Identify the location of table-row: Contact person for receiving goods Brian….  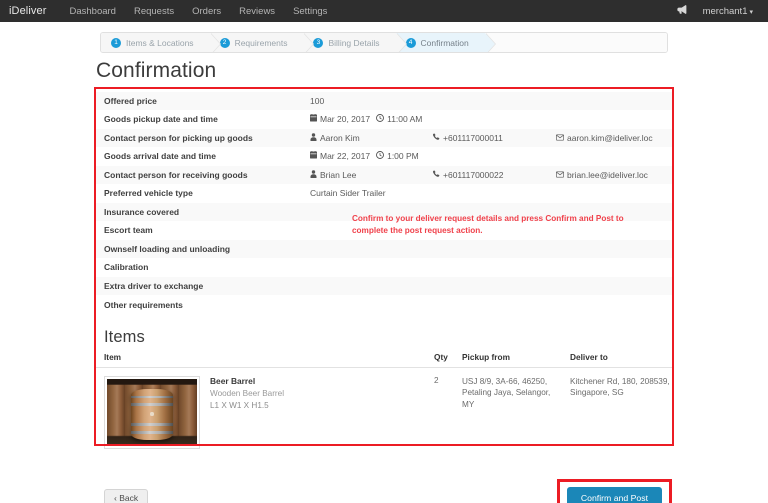
(384, 174).